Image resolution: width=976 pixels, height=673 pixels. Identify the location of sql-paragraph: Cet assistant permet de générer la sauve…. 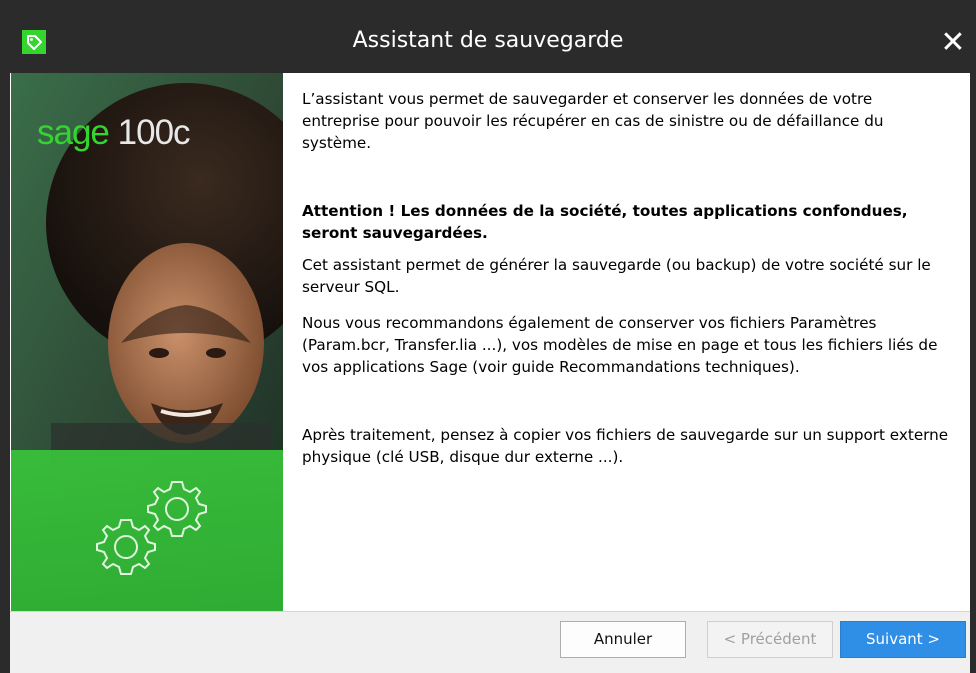
(616, 276).